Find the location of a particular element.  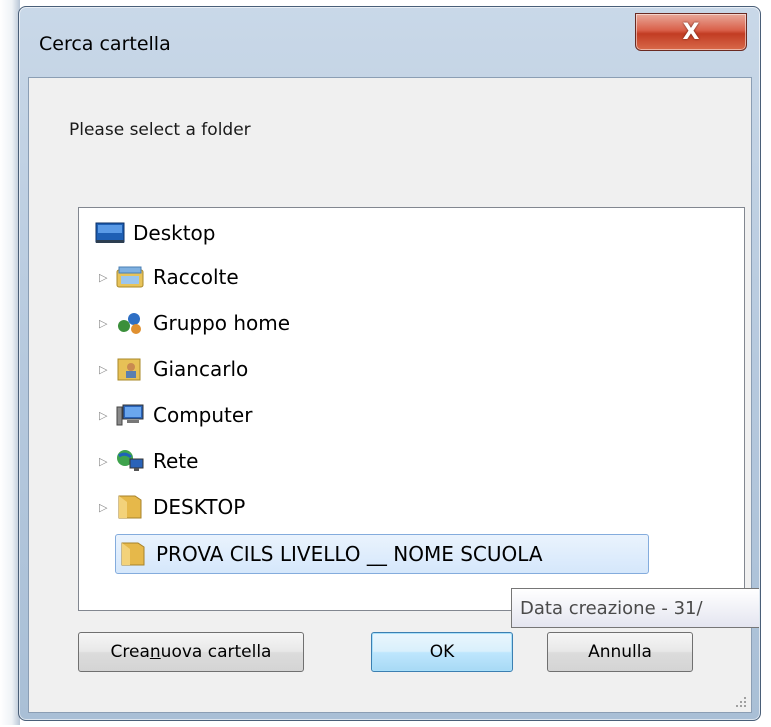

tree-item-prova-cils-selected: PROVA CILS LIVELLO __ NOME SCUOLA is located at coordinates (382, 554).